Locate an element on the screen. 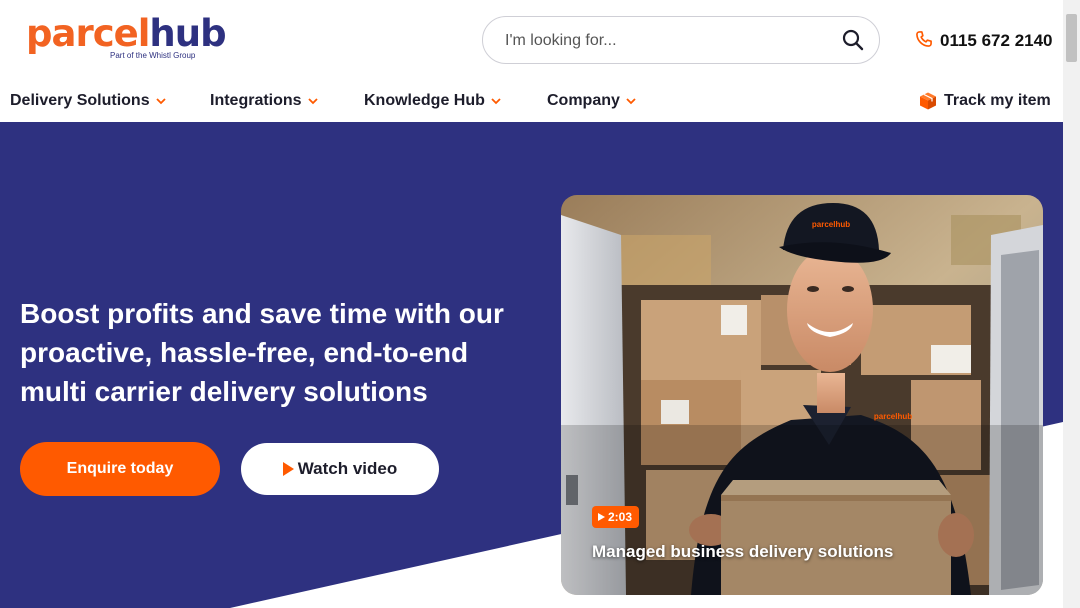 This screenshot has height=608, width=1080. video-duration: 2:03 is located at coordinates (620, 517).